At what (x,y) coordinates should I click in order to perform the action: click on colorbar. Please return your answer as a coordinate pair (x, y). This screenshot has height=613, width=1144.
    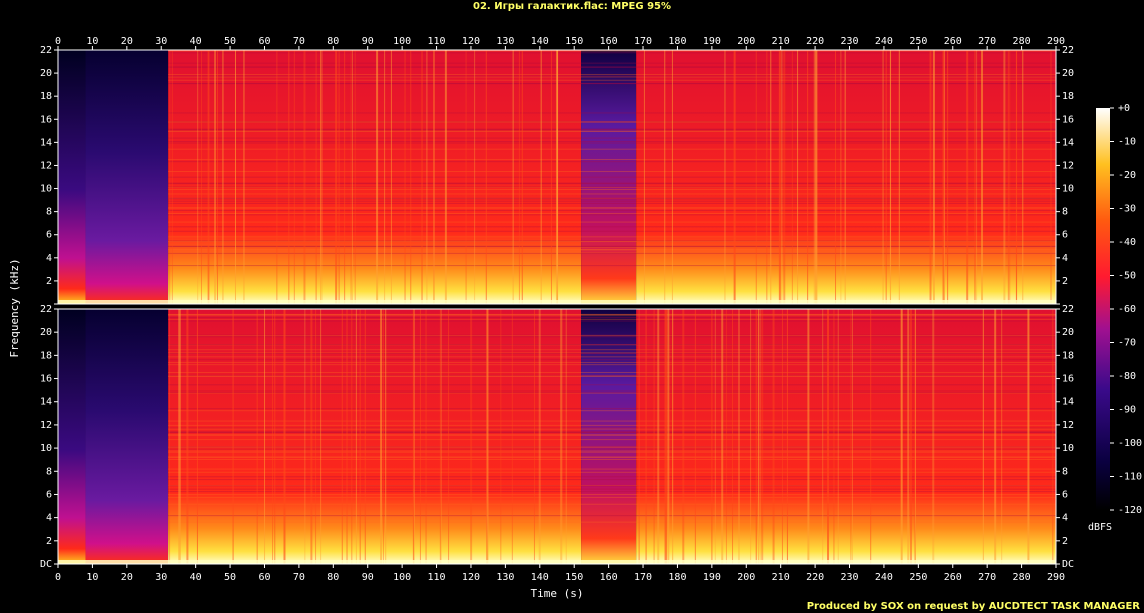
    Looking at the image, I should click on (1103, 309).